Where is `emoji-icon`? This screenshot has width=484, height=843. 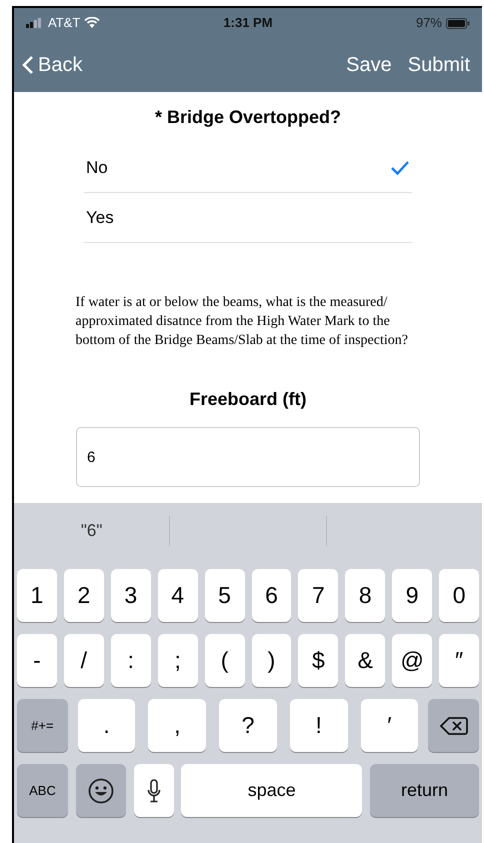
emoji-icon is located at coordinates (101, 791).